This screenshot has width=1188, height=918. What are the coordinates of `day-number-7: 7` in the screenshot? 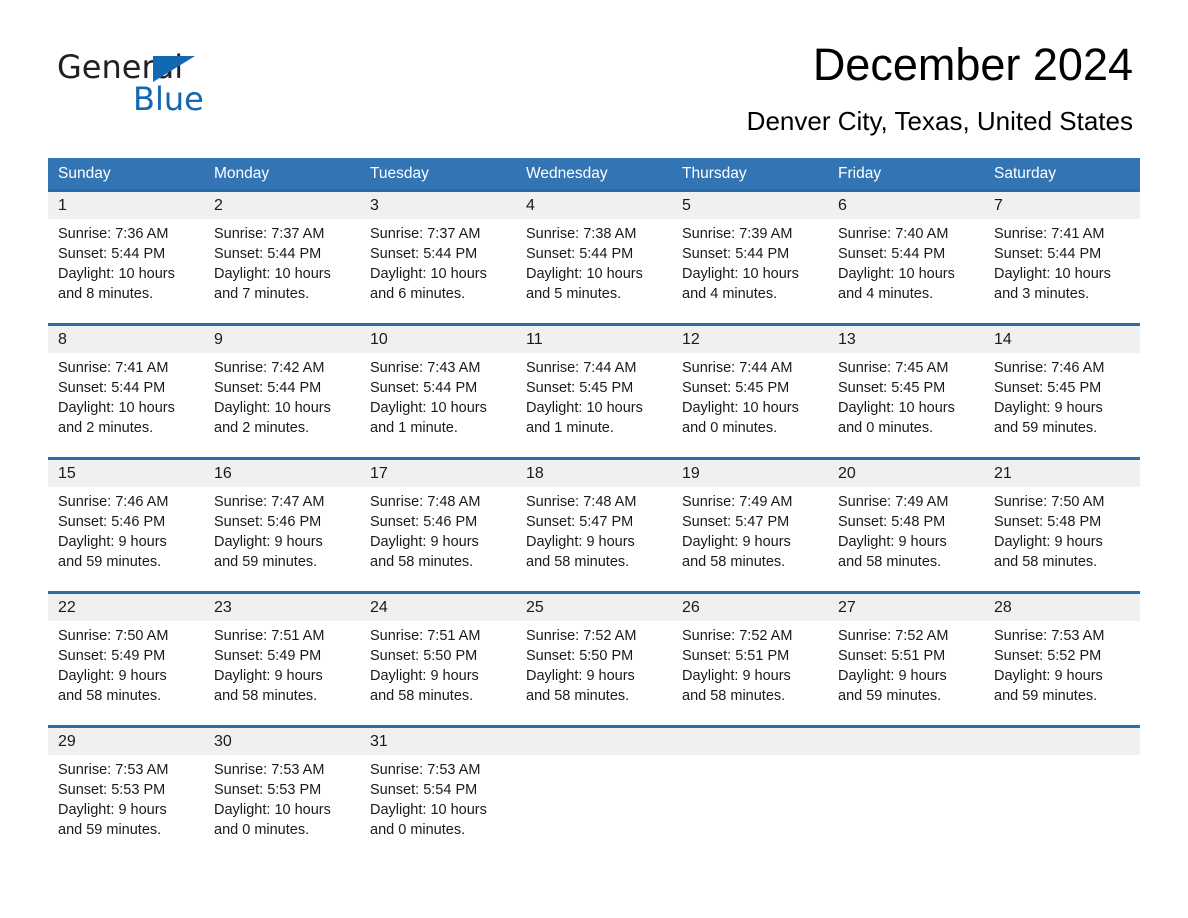 It's located at (1062, 205).